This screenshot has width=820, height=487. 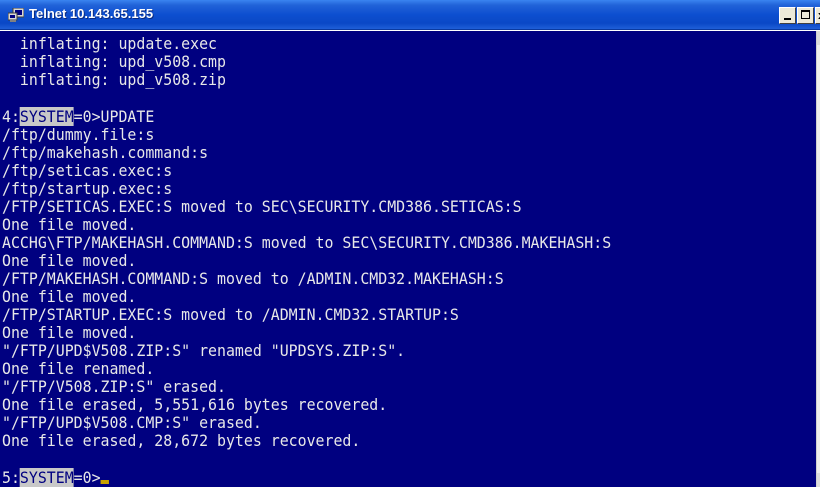 I want to click on terminal-line: One file renamed., so click(x=78, y=368).